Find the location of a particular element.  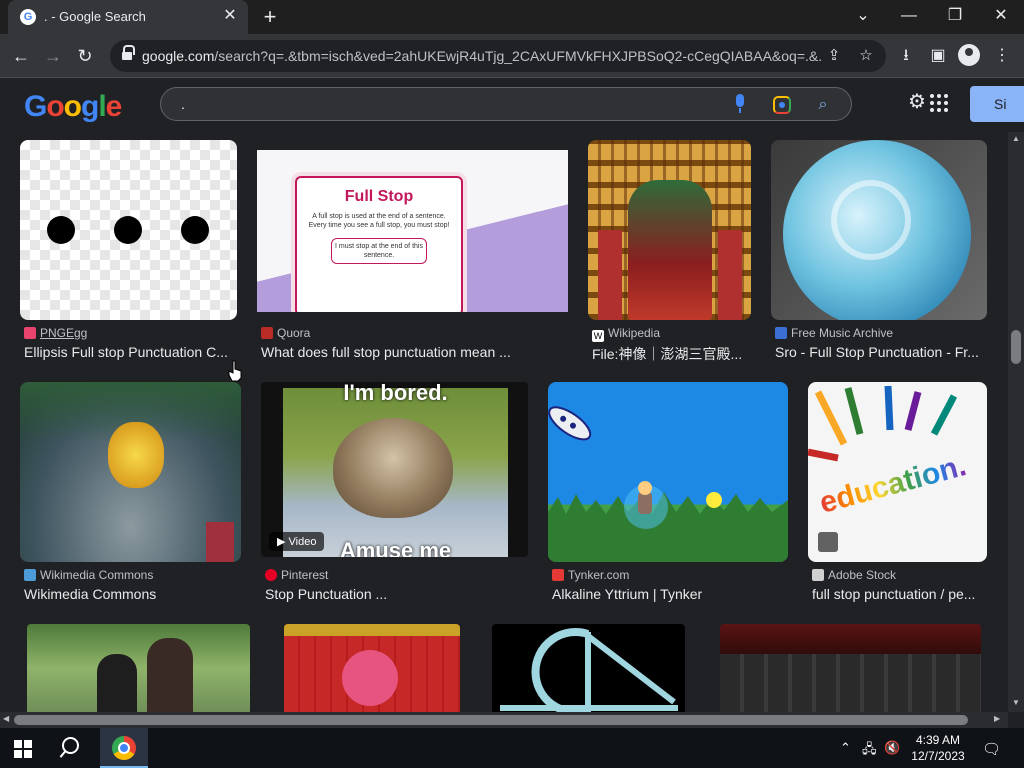

horizontal-scrollbar: ◀ ▶ is located at coordinates (504, 720).